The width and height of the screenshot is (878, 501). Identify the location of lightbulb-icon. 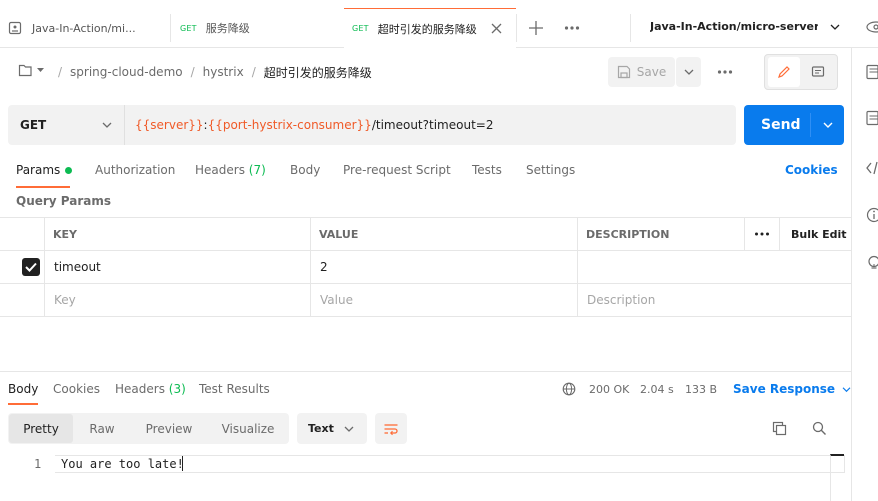
(872, 263).